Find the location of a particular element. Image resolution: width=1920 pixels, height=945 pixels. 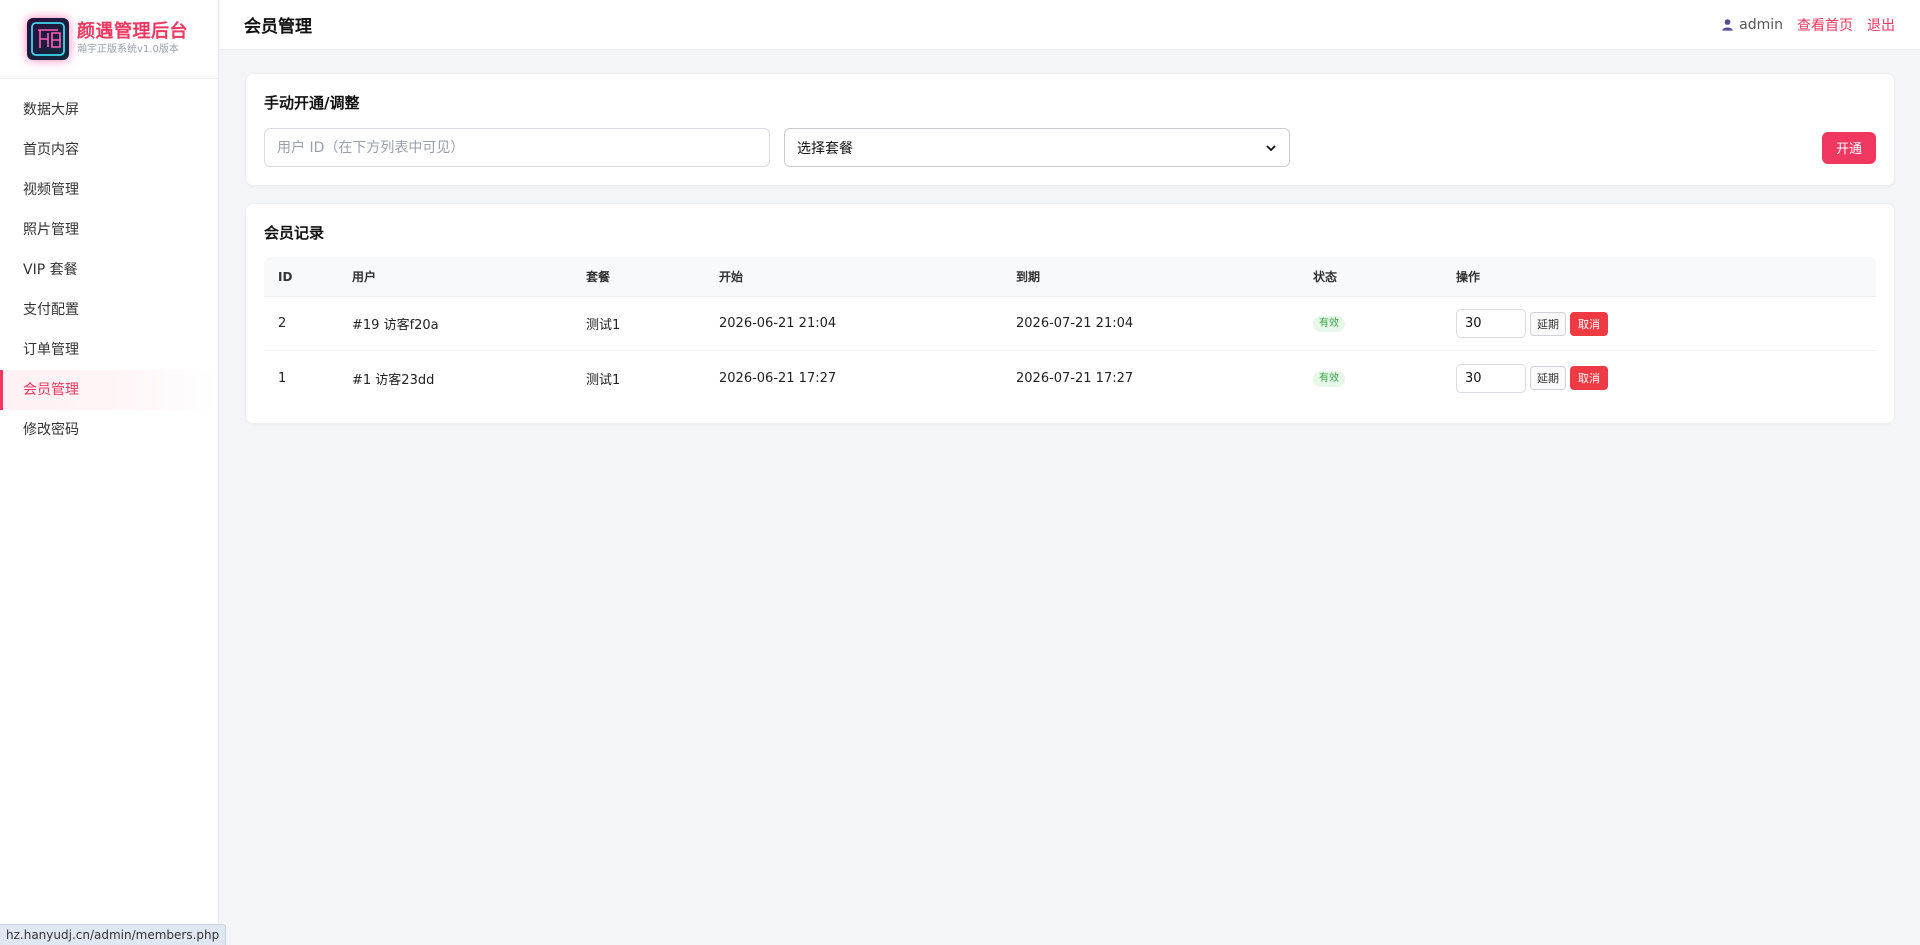

sidebar-item-payment: 支付配置 is located at coordinates (109, 310).